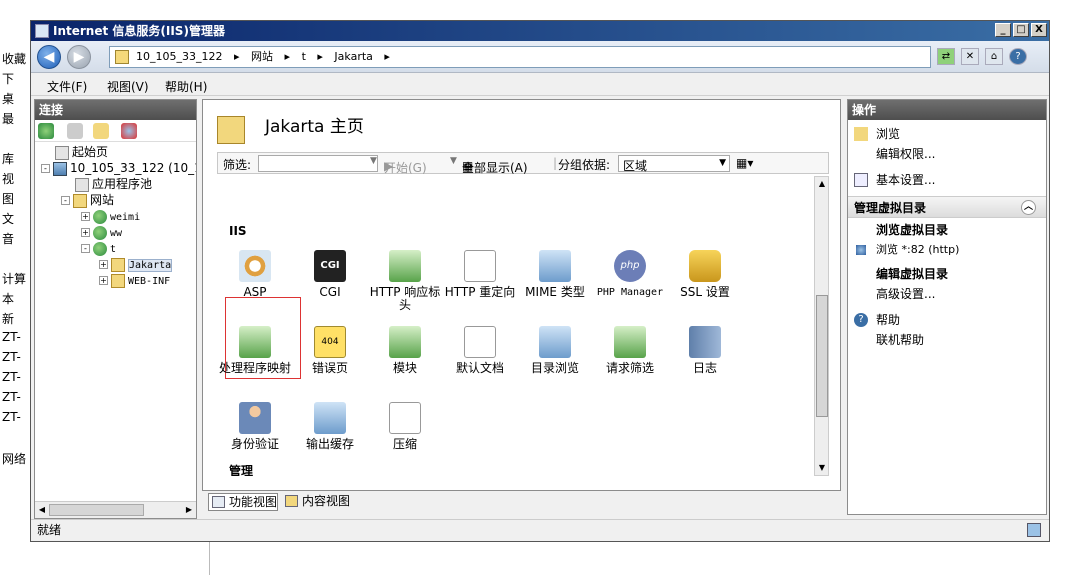 The image size is (1084, 575). Describe the element at coordinates (1028, 207) in the screenshot. I see `collapse-up-icon: ︿` at that location.